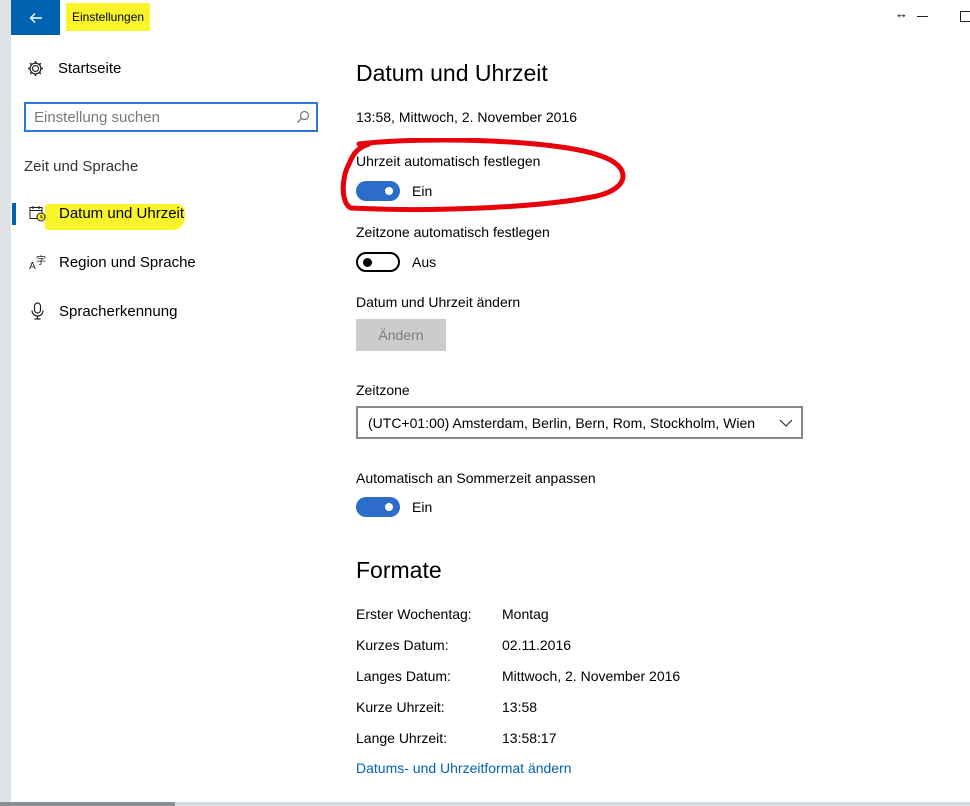  I want to click on auto-timezone-toggle-row: Aus, so click(396, 262).